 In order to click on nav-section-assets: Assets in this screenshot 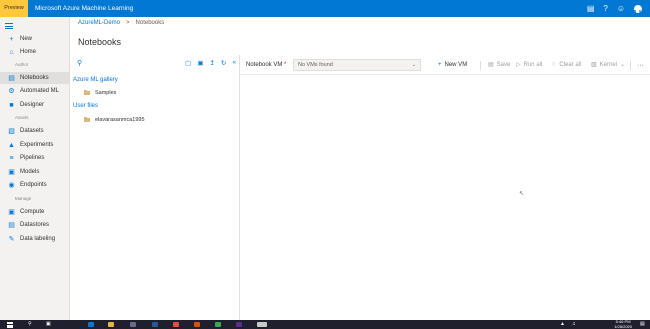, I will do `click(22, 117)`.